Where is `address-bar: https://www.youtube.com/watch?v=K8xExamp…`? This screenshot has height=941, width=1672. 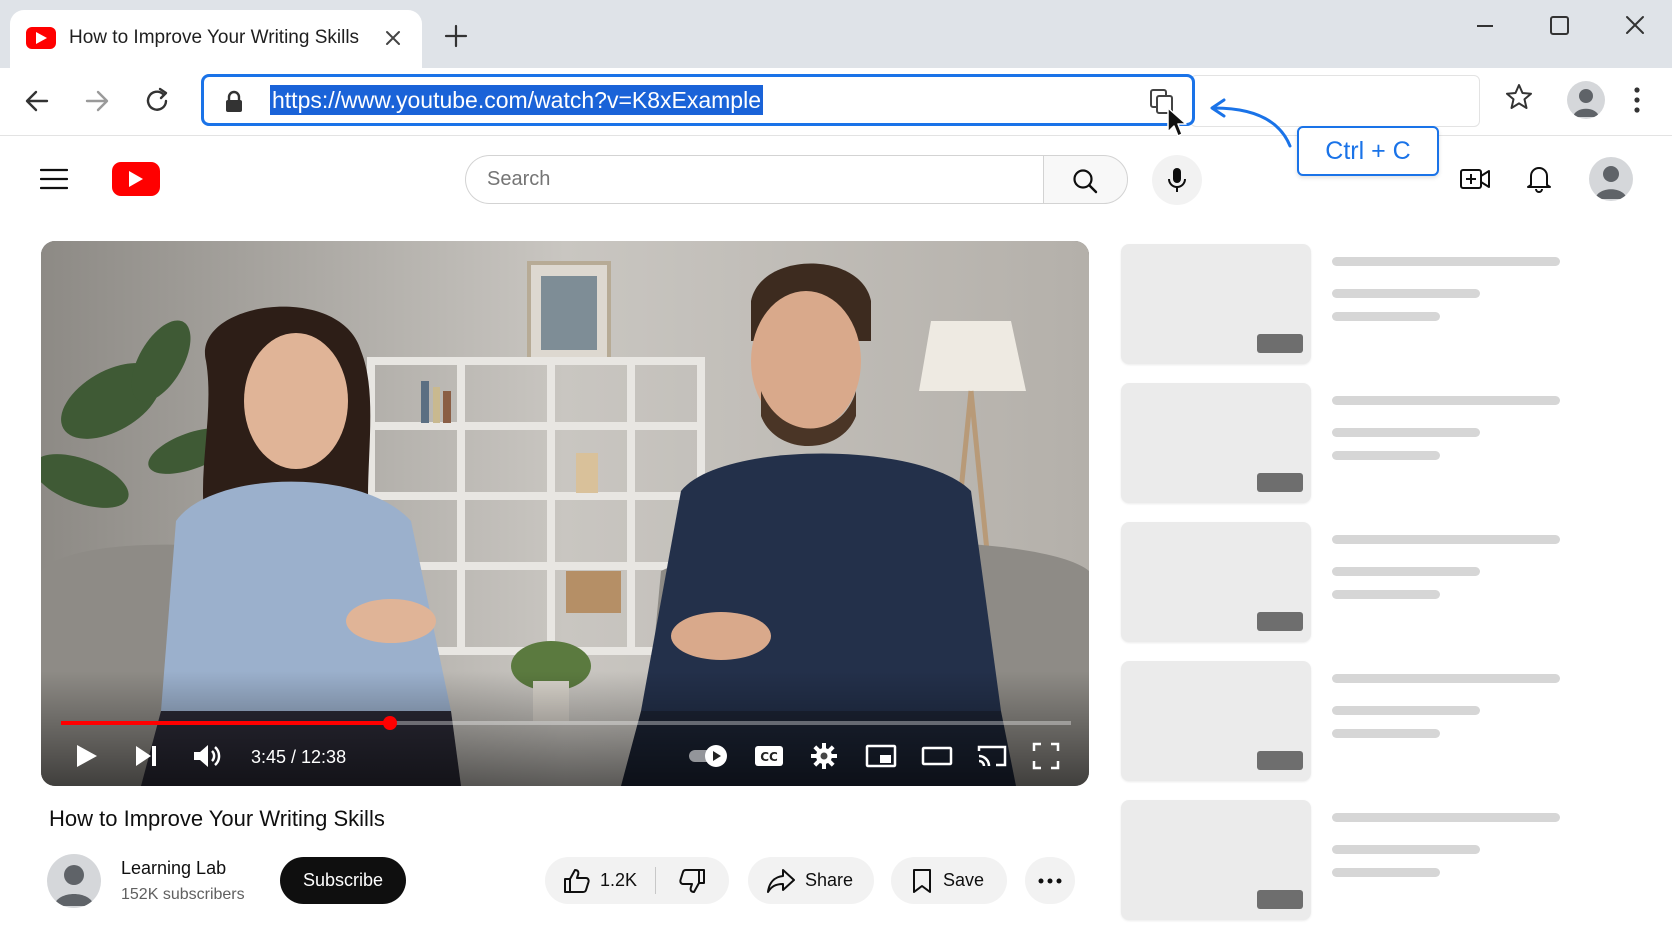 address-bar: https://www.youtube.com/watch?v=K8xExamp… is located at coordinates (698, 100).